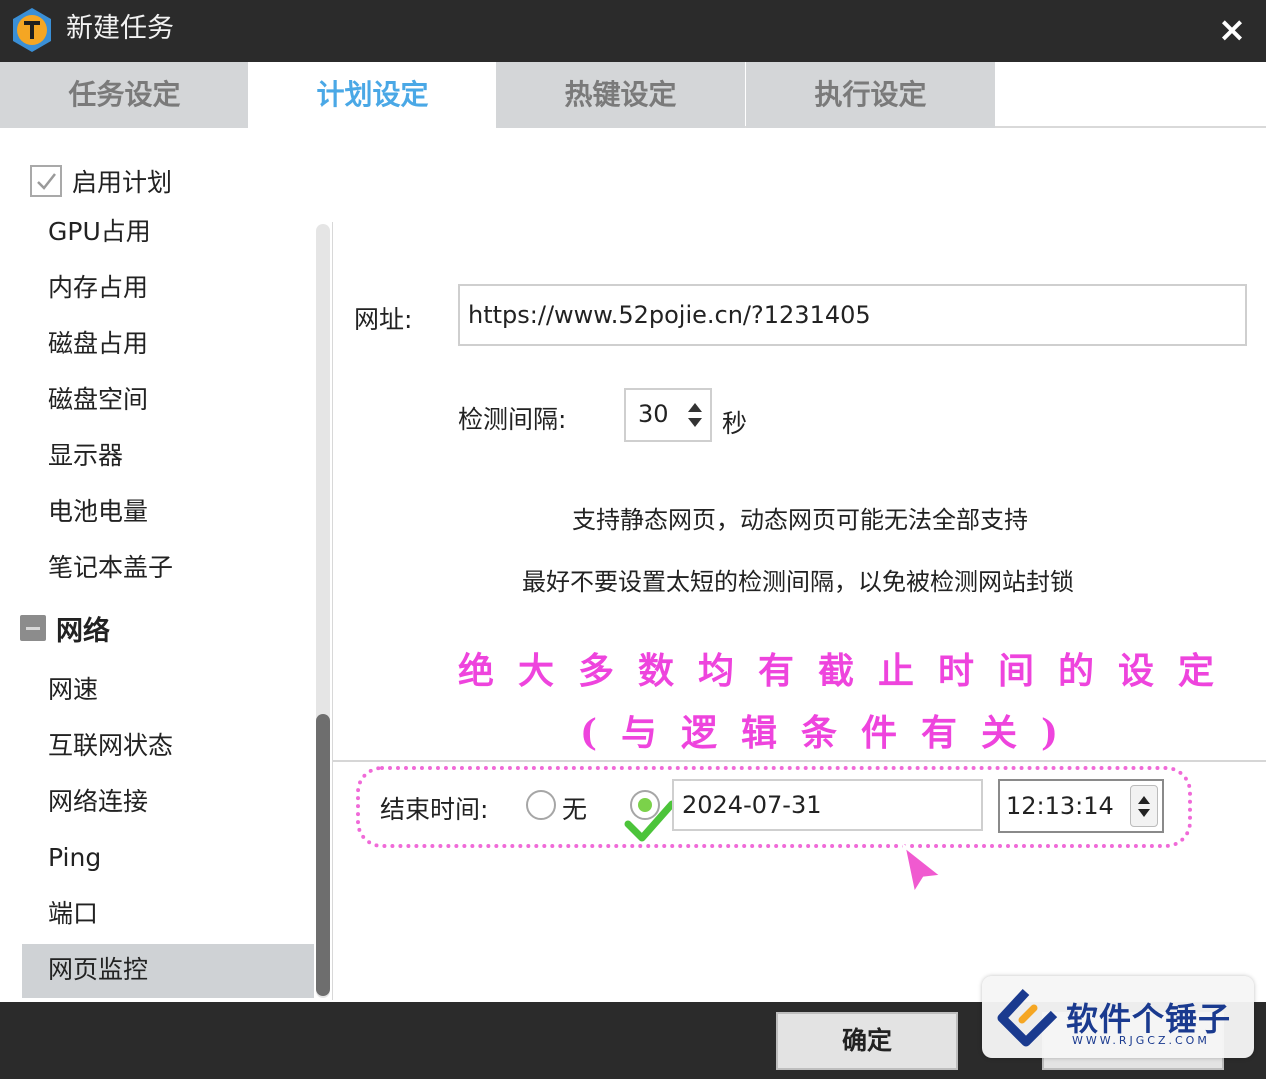 This screenshot has height=1079, width=1266. What do you see at coordinates (168, 690) in the screenshot?
I see `sidebar-item-net-speed: 网速` at bounding box center [168, 690].